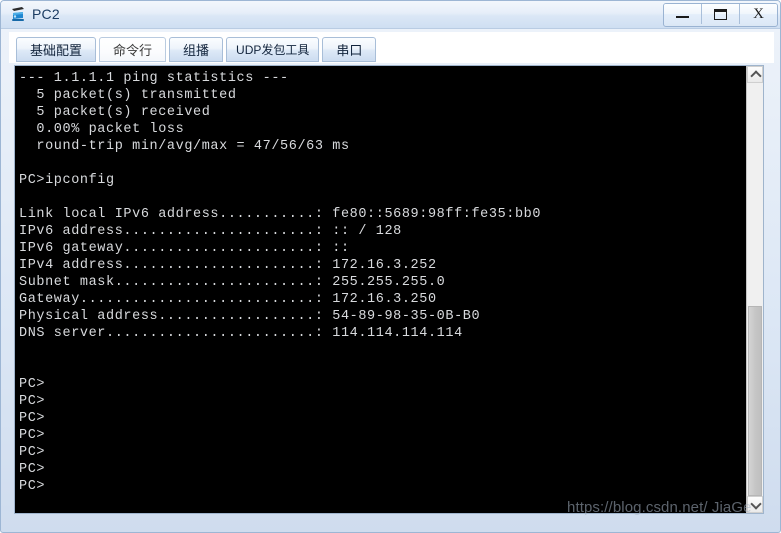 This screenshot has height=533, width=781. I want to click on tab-label: UDP发包工具, so click(273, 50).